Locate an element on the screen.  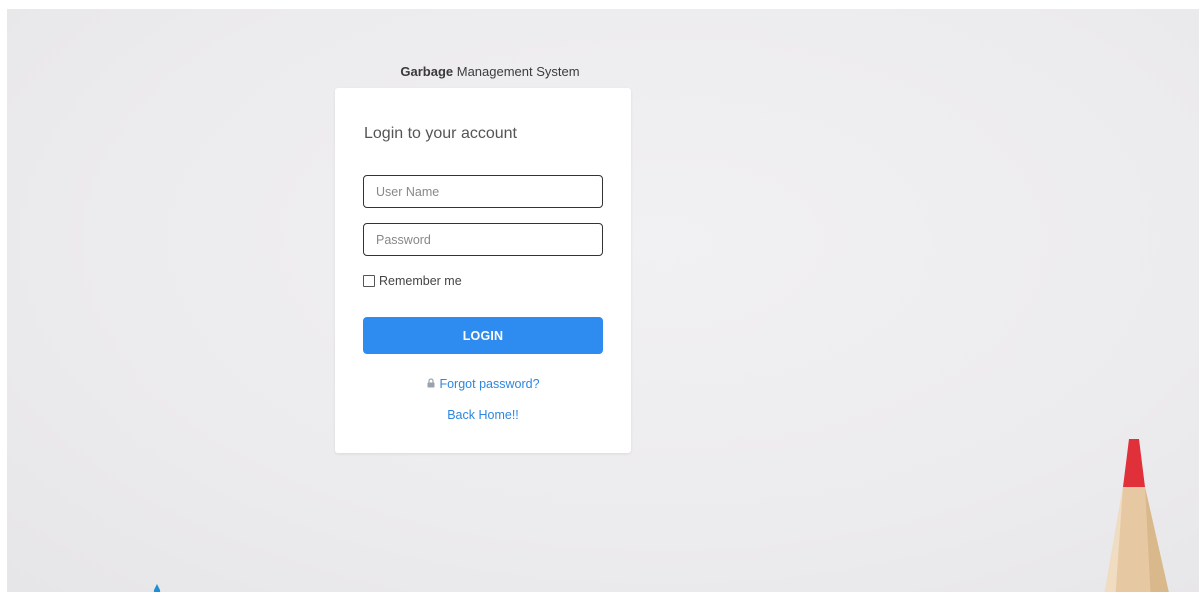
brand-title: Garbage Management System is located at coordinates (490, 71).